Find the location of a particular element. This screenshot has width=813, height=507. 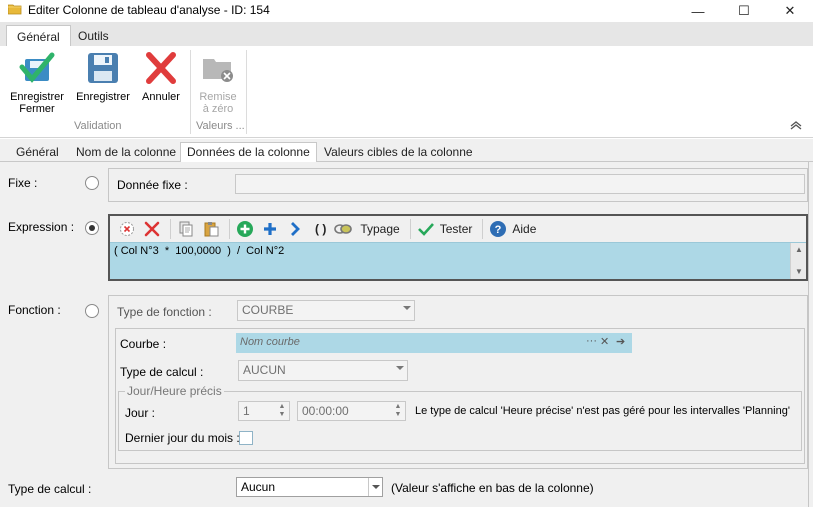

tab-general: Général is located at coordinates (37, 152).